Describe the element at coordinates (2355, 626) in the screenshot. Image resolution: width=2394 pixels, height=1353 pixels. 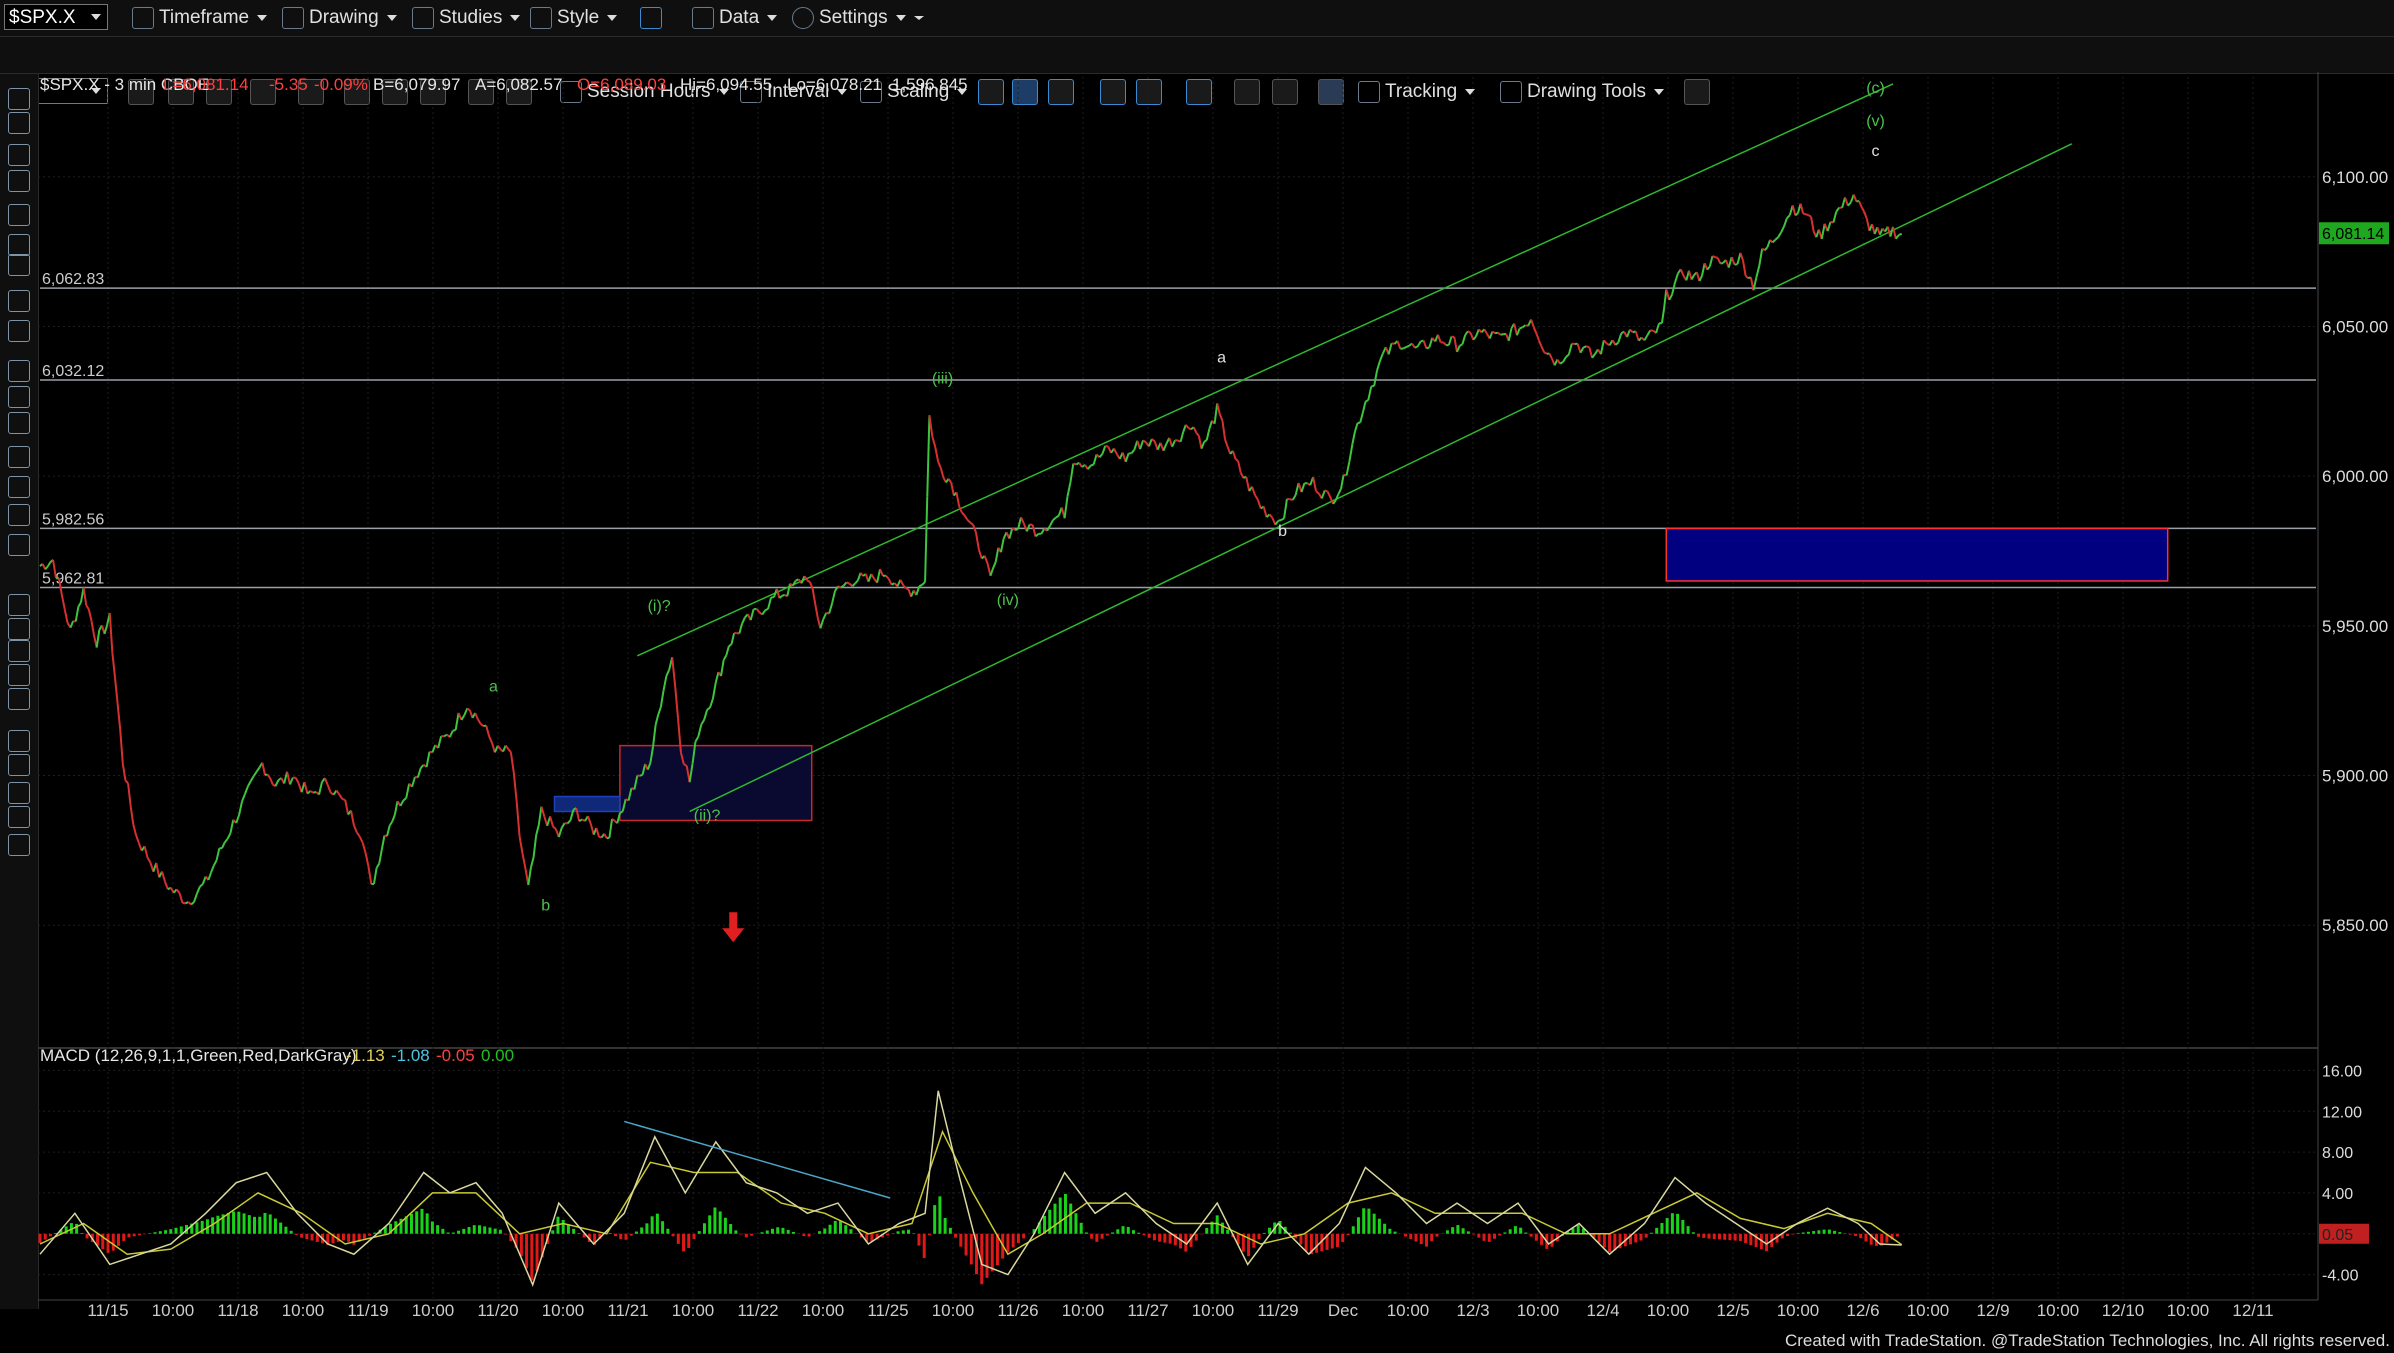
I see `price-tick-label: 5,950.00` at that location.